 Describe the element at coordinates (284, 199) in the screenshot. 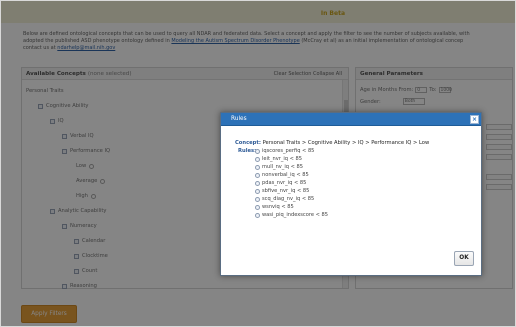

I see `rule-item: scq_diag_nv_iq < 85` at that location.